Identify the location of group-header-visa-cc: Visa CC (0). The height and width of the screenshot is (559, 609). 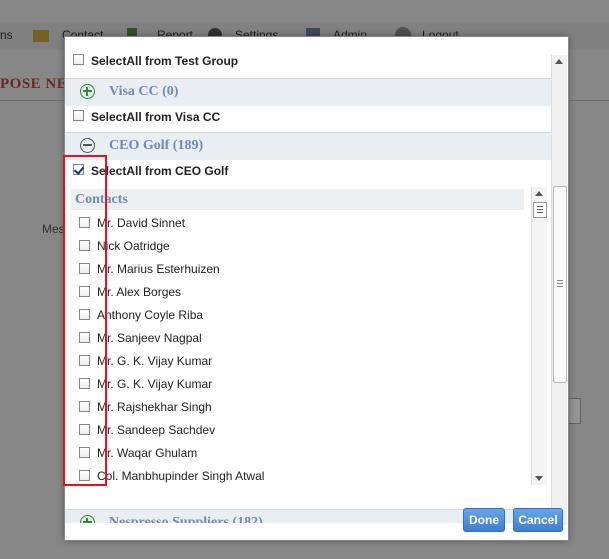
(308, 92).